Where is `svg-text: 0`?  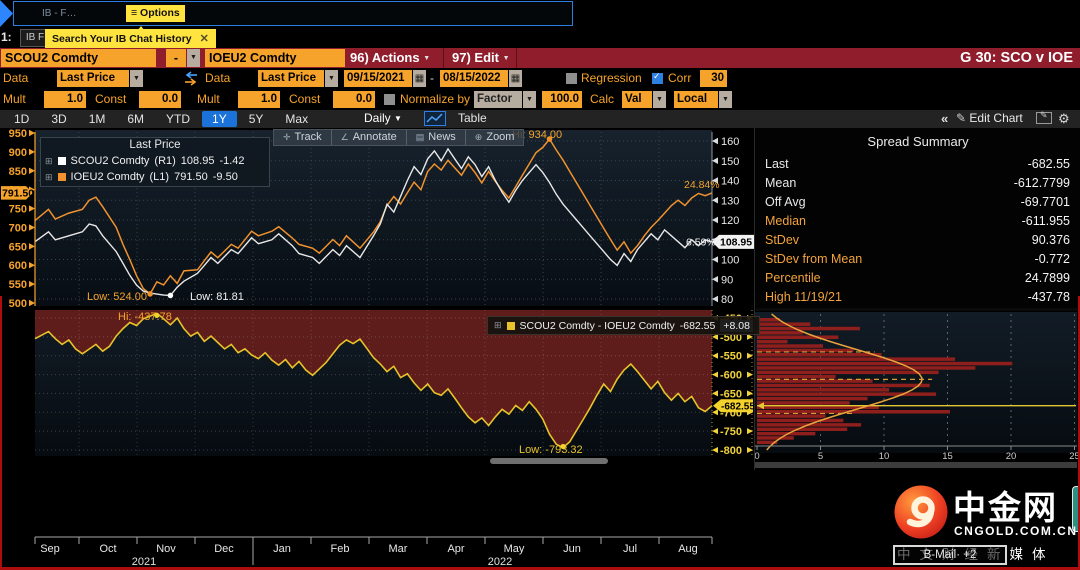
svg-text: 0 is located at coordinates (757, 456).